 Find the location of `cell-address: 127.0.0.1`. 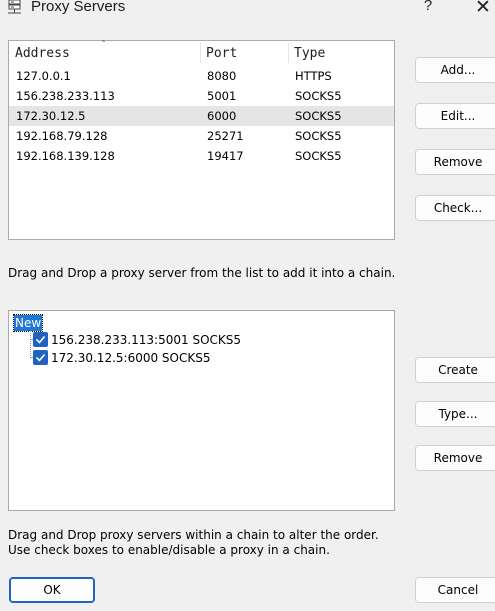

cell-address: 127.0.0.1 is located at coordinates (43, 76).